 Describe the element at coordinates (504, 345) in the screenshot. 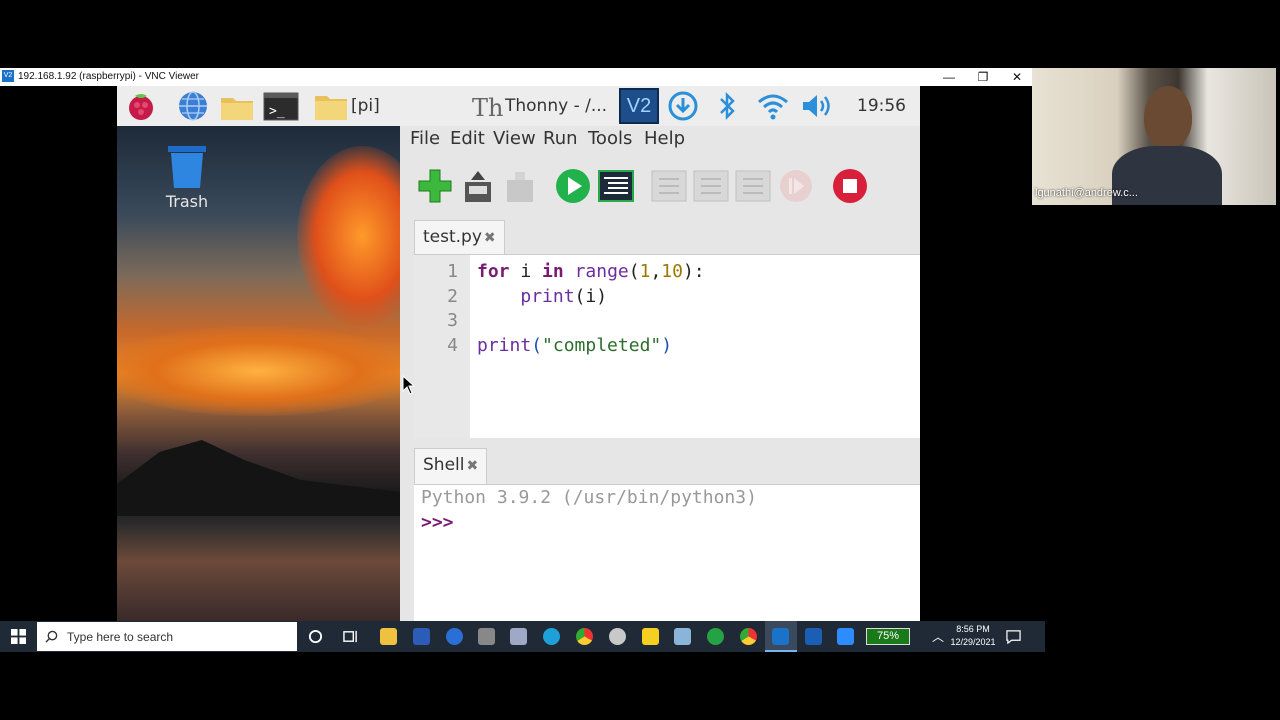

I see `builtin: print` at that location.